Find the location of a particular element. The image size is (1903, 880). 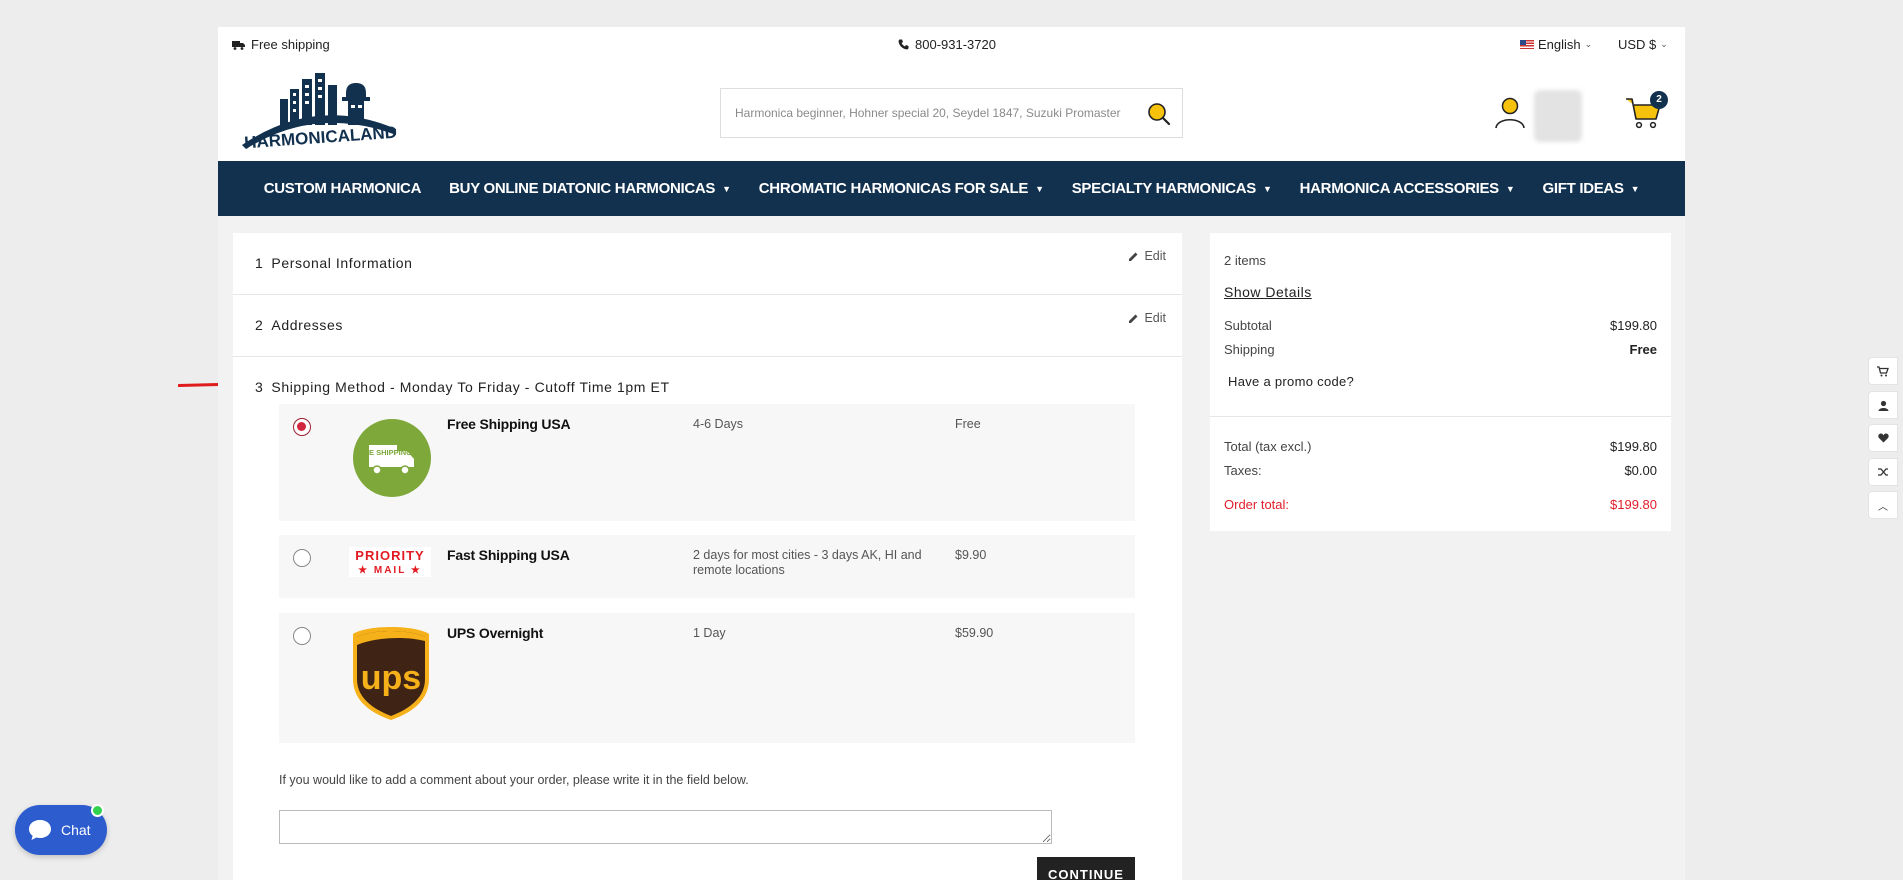

chat-widget-button: Chat is located at coordinates (61, 829).